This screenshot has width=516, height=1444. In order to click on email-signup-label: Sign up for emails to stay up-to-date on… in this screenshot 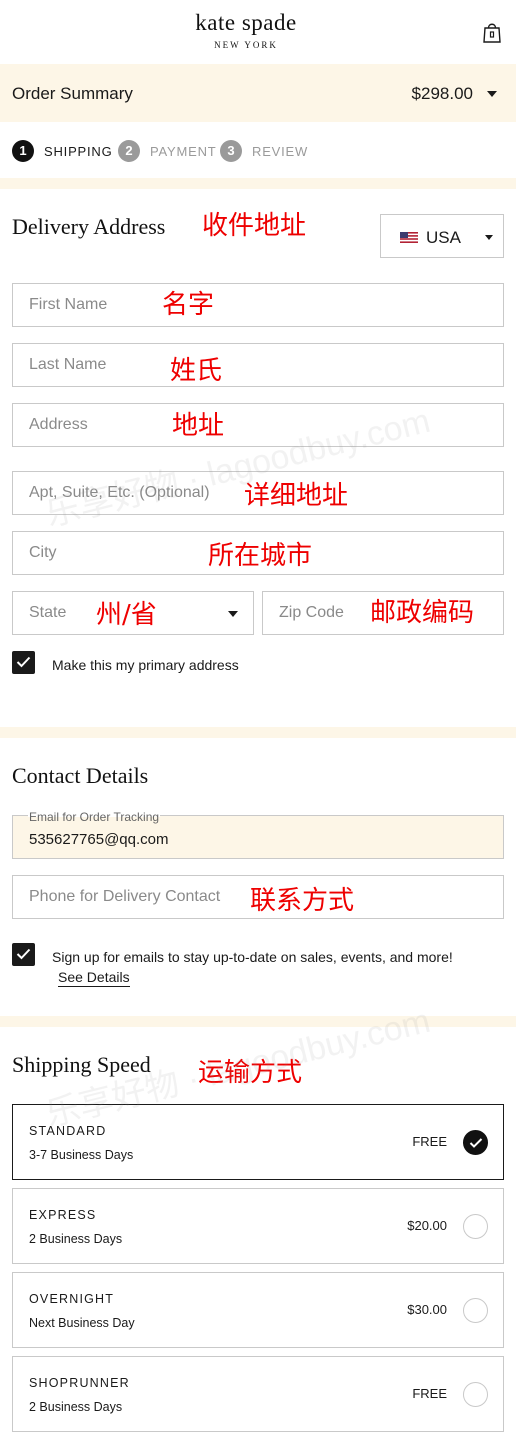, I will do `click(252, 957)`.